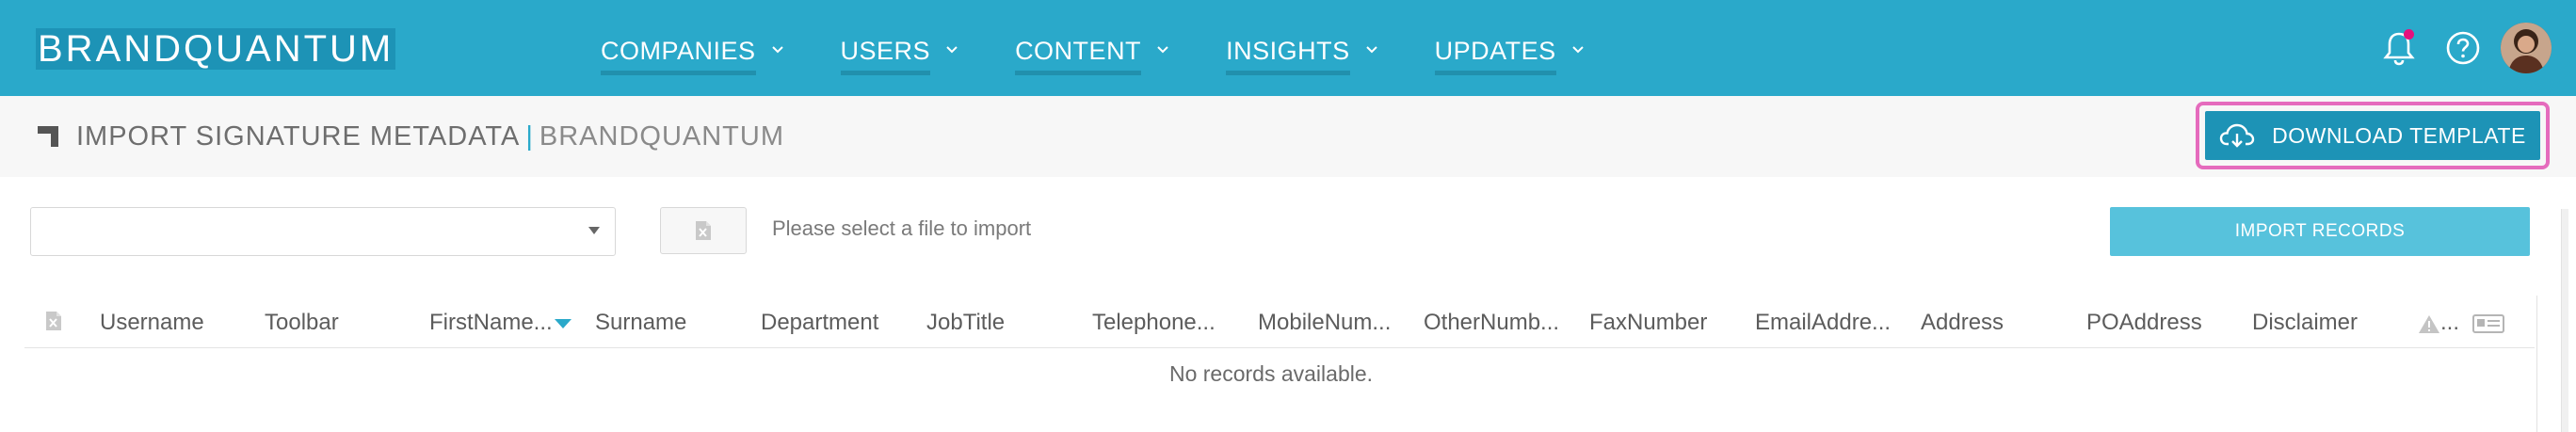 This screenshot has height=432, width=2576. I want to click on notification-badge, so click(2409, 34).